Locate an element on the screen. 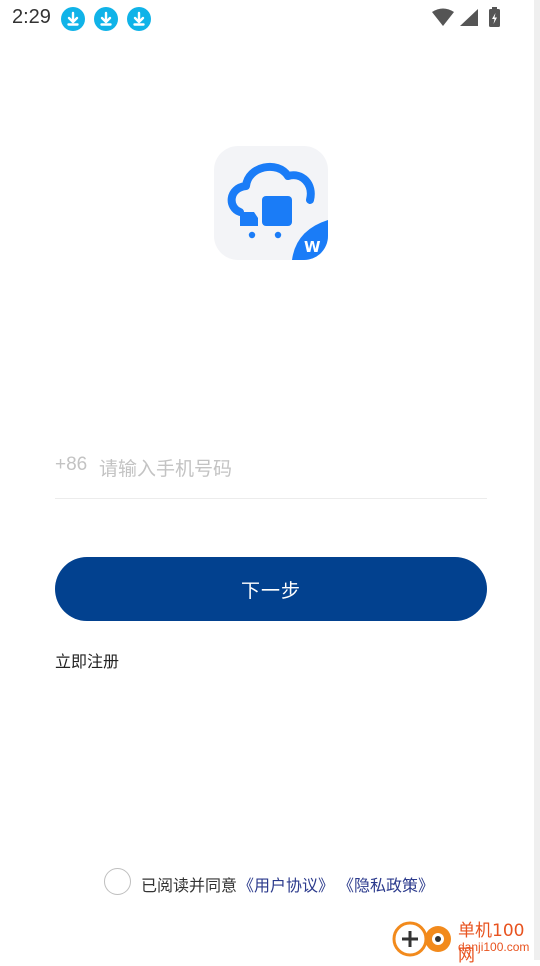 Image resolution: width=540 pixels, height=966 pixels. phone-field-row: +86 is located at coordinates (271, 469).